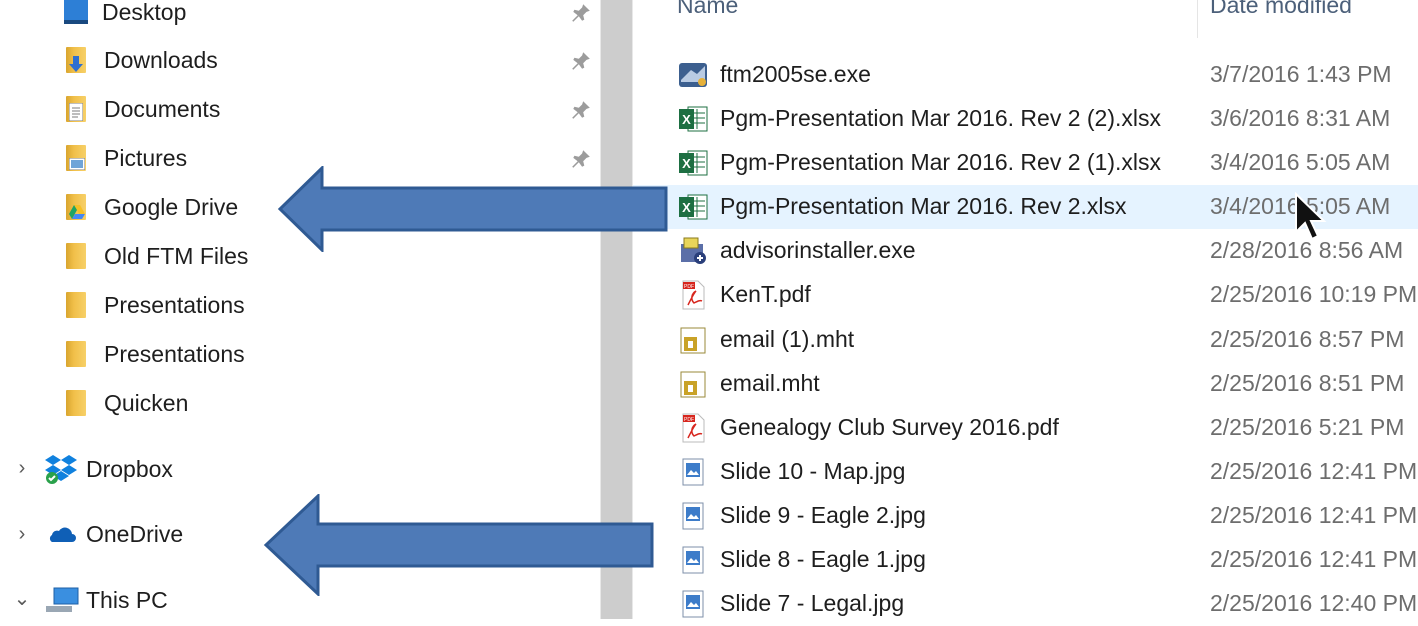  I want to click on nav-item-label: Downloads, so click(161, 59).